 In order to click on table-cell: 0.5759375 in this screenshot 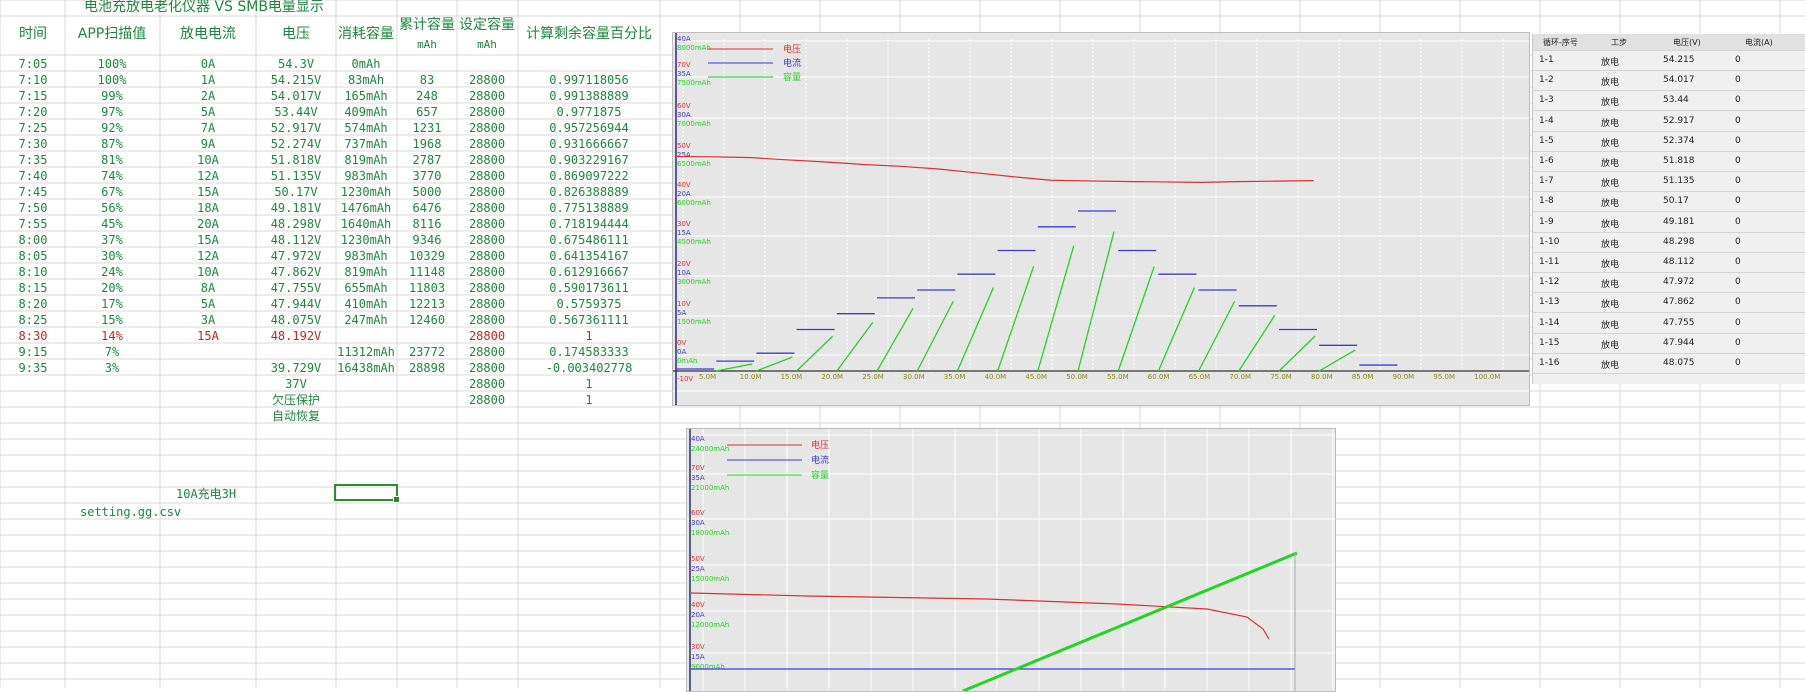, I will do `click(589, 304)`.